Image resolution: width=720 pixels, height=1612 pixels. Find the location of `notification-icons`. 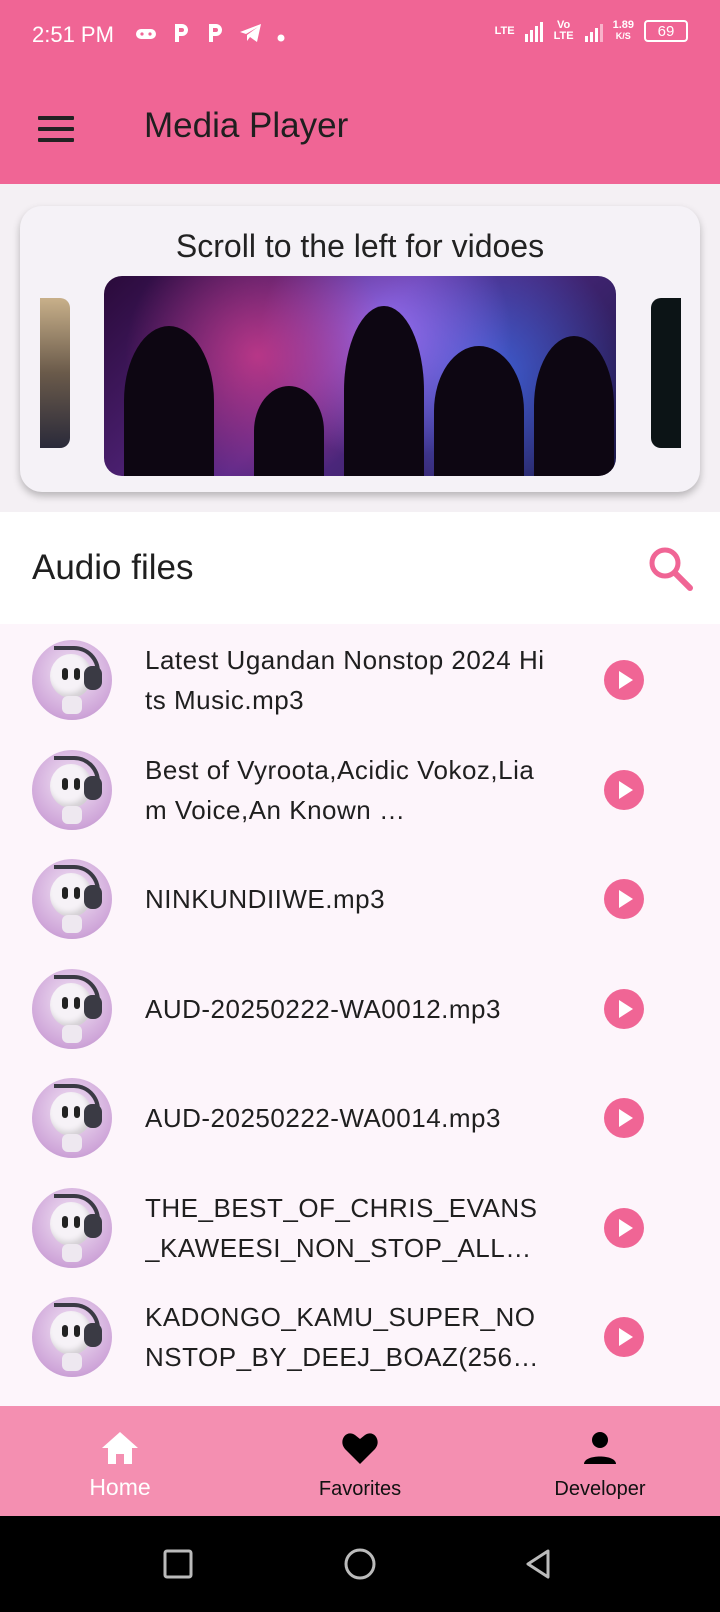

notification-icons is located at coordinates (210, 36).